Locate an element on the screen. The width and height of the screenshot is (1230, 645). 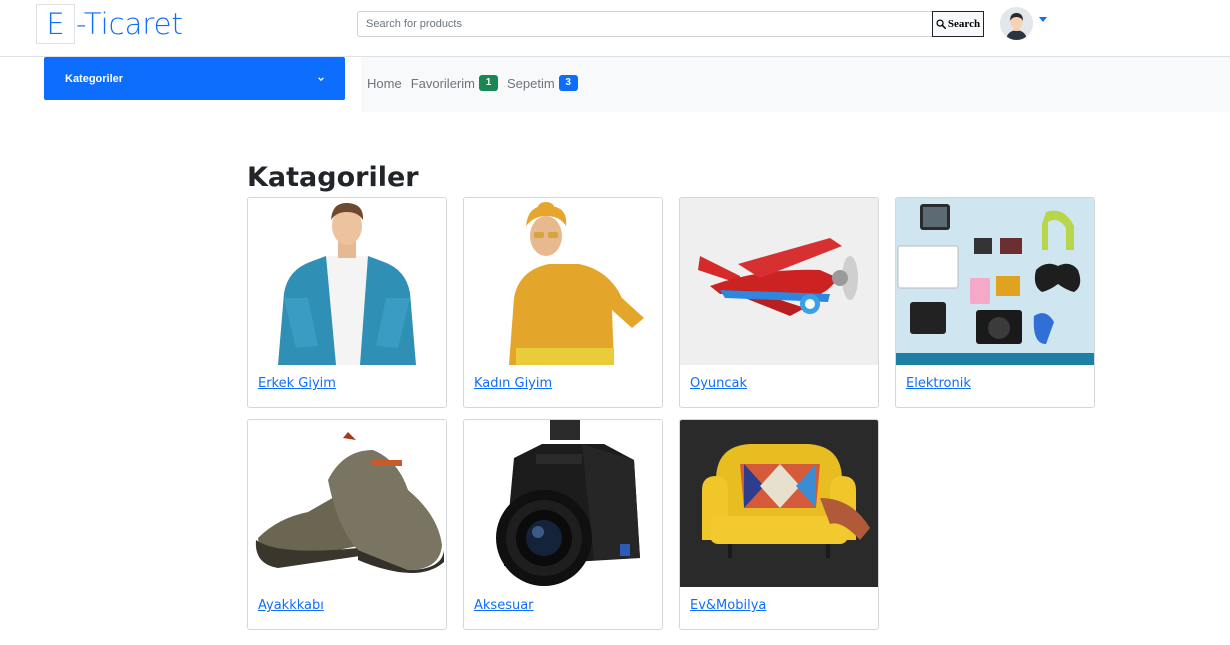
search-input is located at coordinates (644, 24).